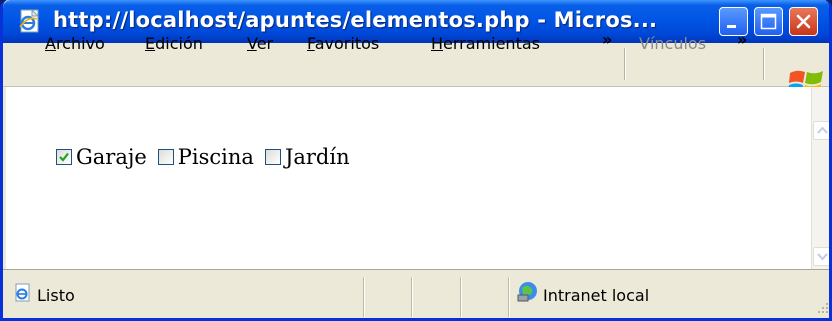 The height and width of the screenshot is (321, 832). What do you see at coordinates (485, 43) in the screenshot?
I see `menu-herramientas: Herramientas` at bounding box center [485, 43].